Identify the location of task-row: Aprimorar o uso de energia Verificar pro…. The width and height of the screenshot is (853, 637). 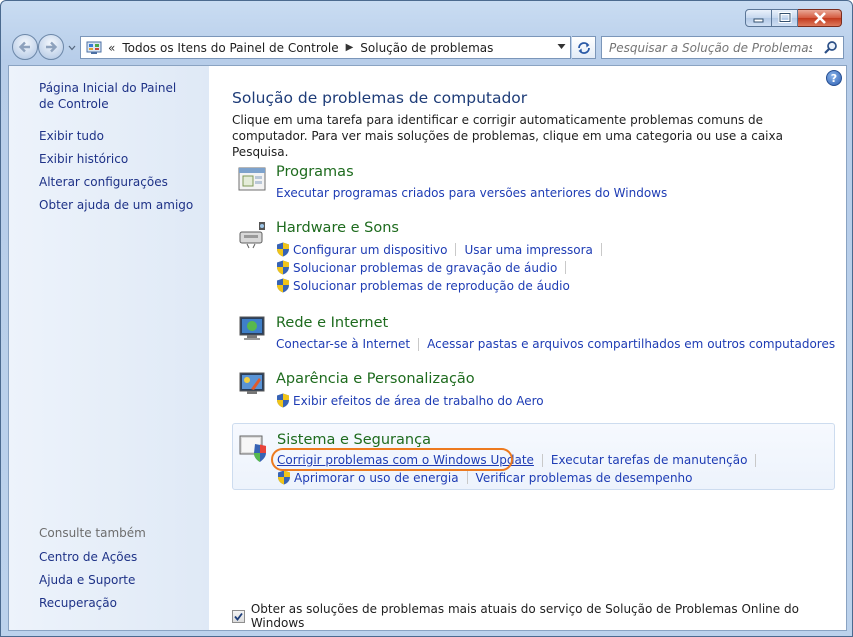
(485, 477).